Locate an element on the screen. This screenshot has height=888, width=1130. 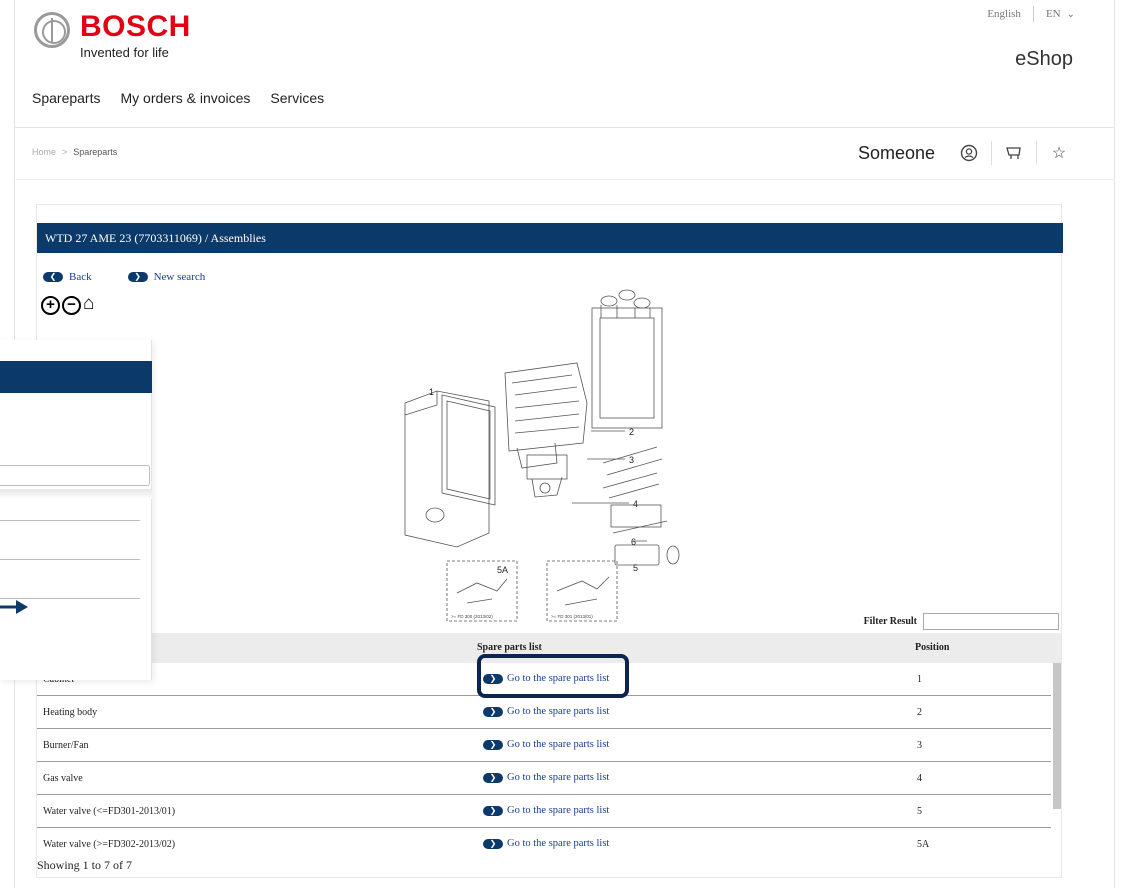
callout-2: 2 is located at coordinates (631, 432).